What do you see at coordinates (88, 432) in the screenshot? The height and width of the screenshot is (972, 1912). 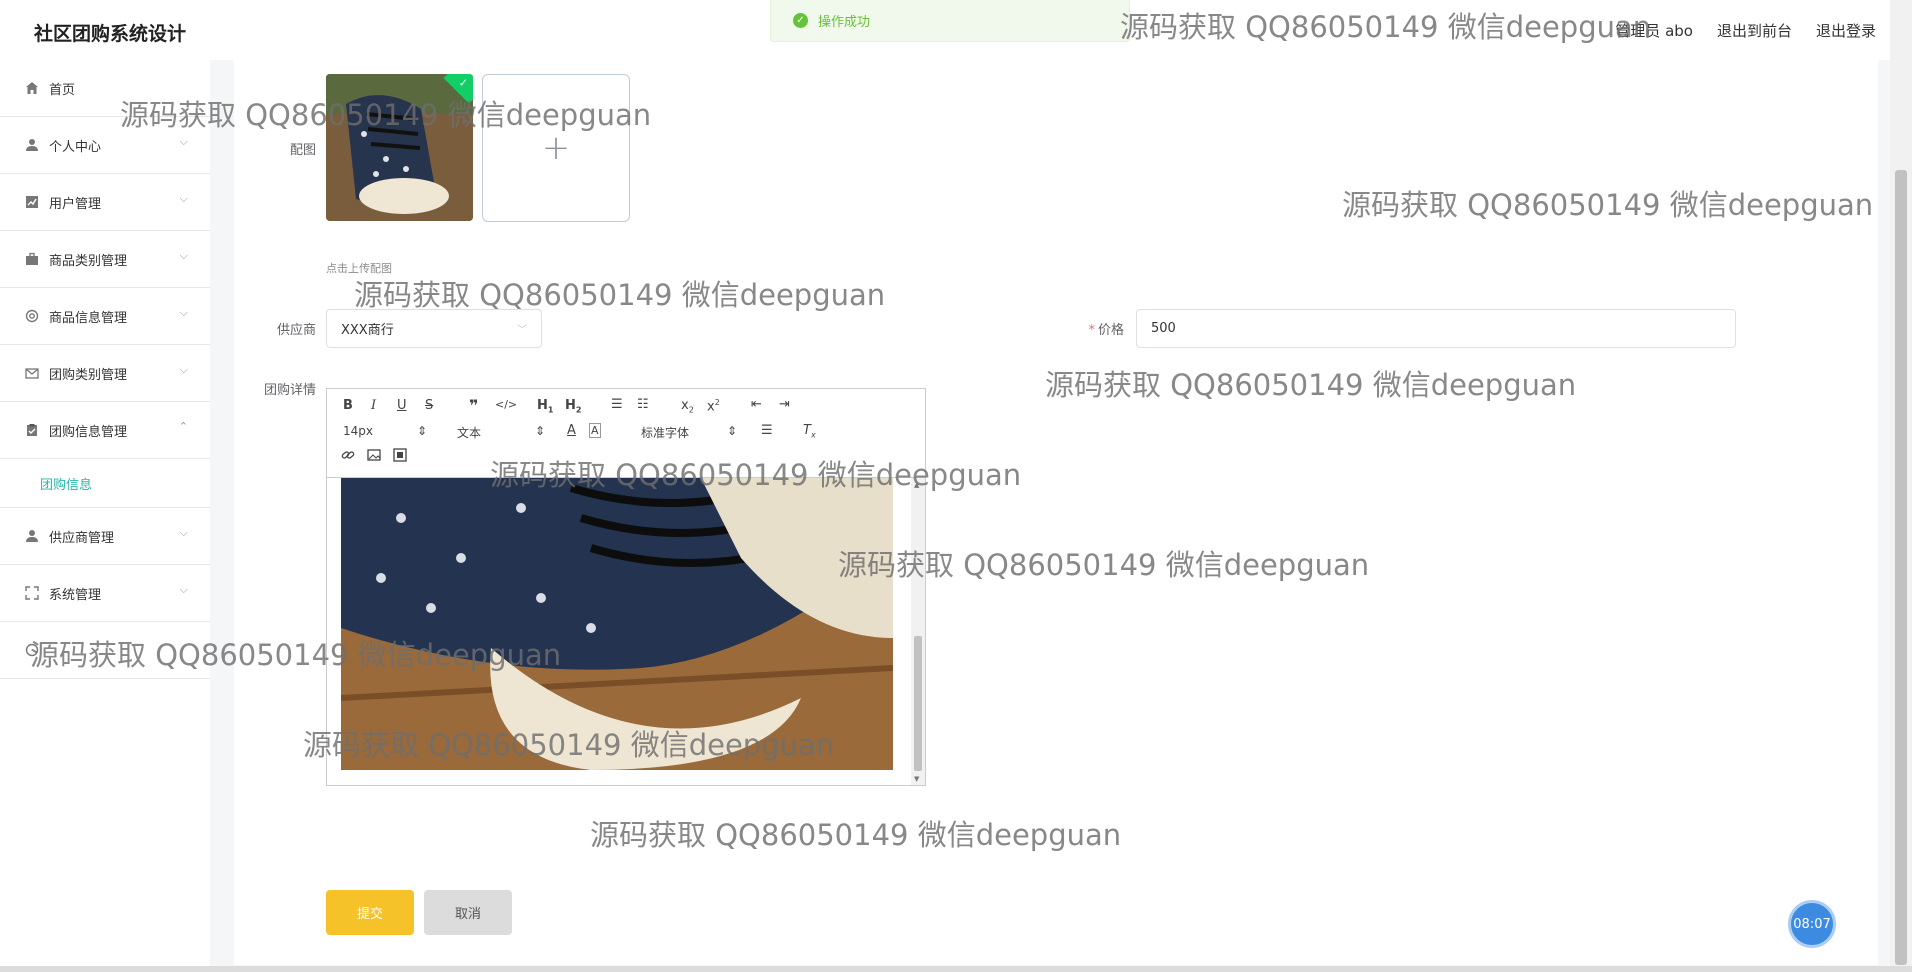 I see `sidebar-item-label: 团购信息管理` at bounding box center [88, 432].